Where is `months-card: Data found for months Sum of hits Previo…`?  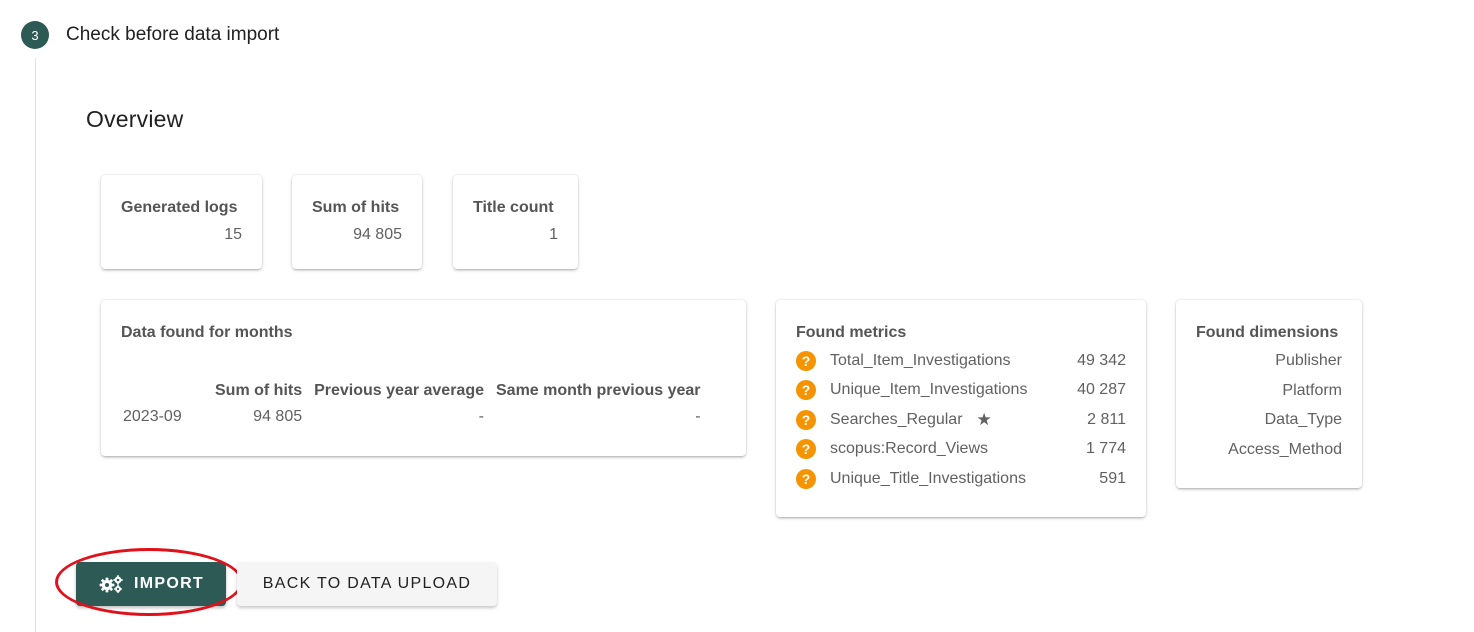 months-card: Data found for months Sum of hits Previo… is located at coordinates (423, 378).